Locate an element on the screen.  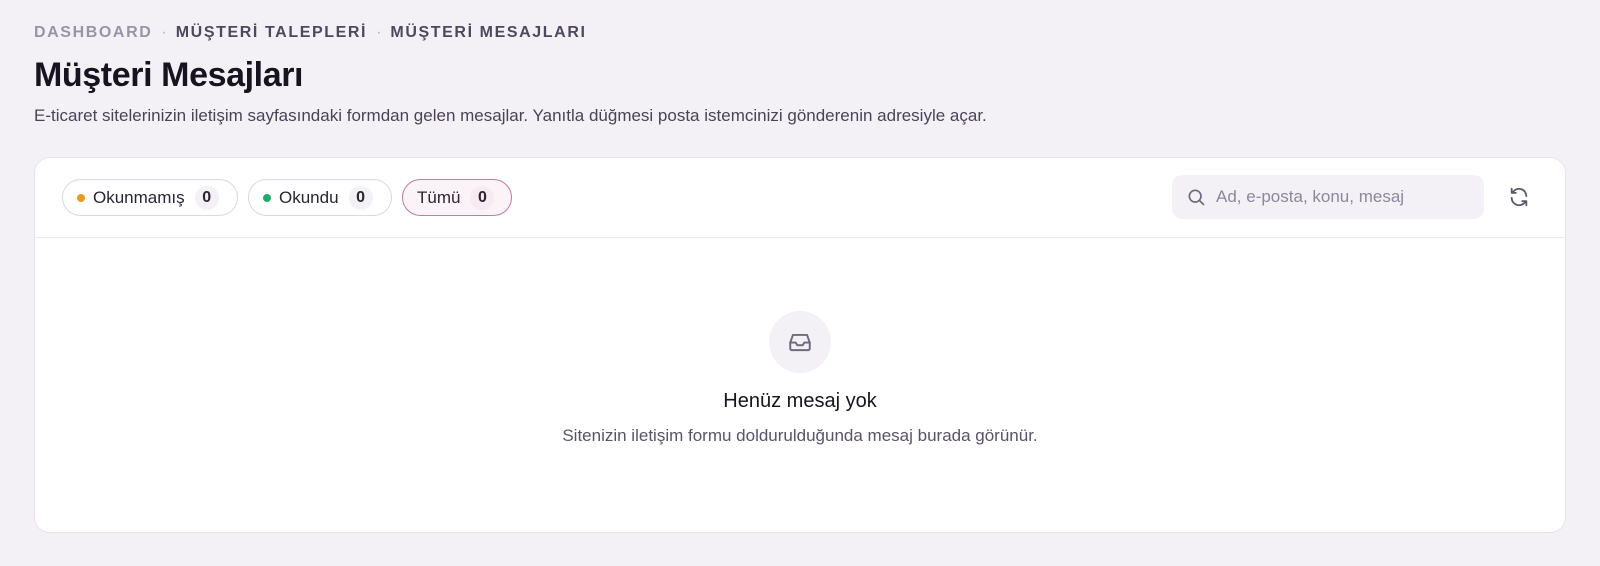
filter-chip-read: Okundu 0 is located at coordinates (320, 197).